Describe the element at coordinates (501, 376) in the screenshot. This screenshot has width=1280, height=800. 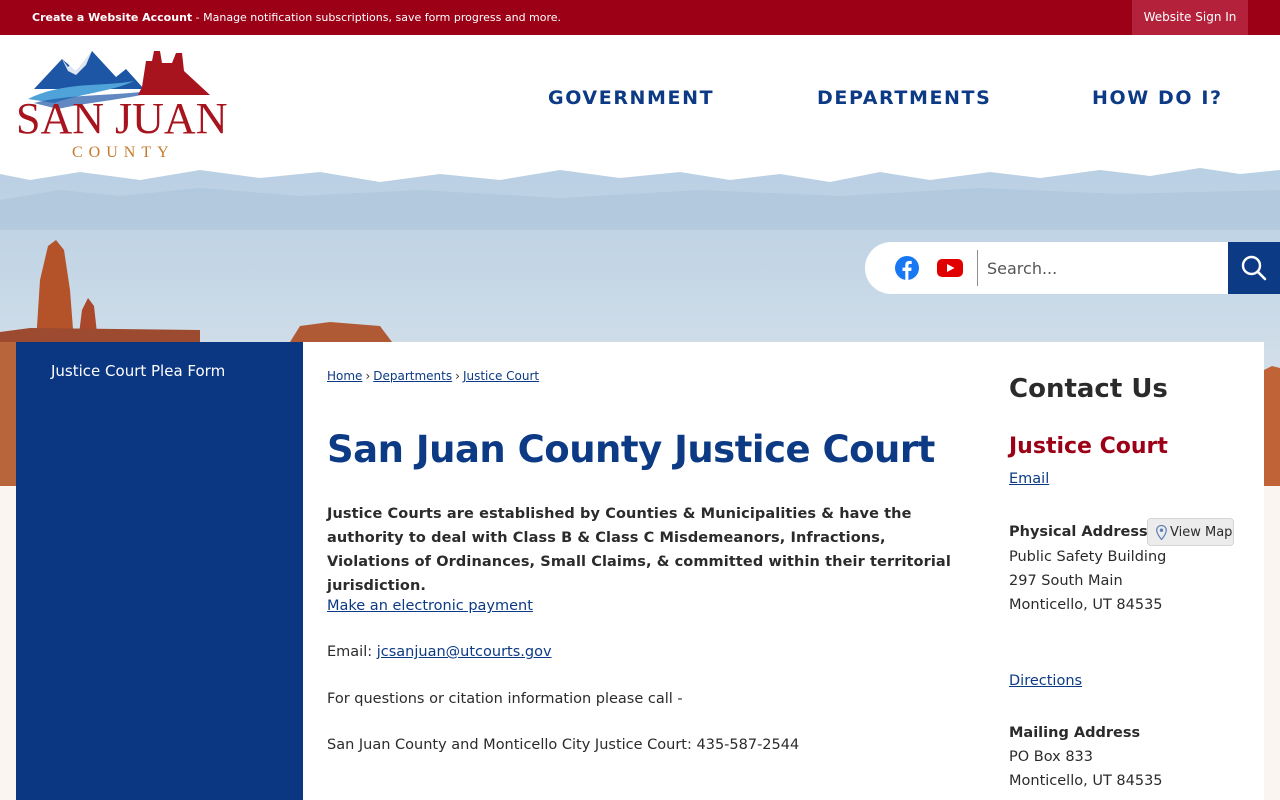
I see `breadcrumb-justice-court: Justice Court` at that location.